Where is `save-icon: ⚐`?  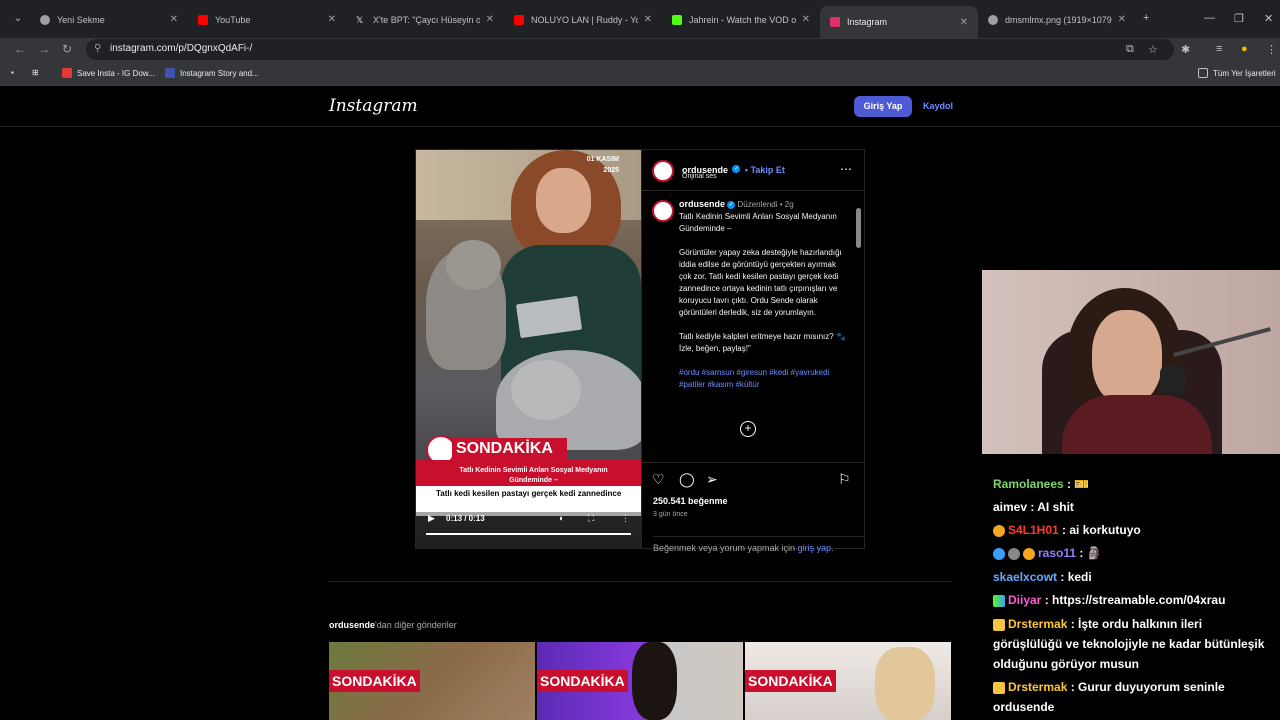
save-icon: ⚐ is located at coordinates (844, 479).